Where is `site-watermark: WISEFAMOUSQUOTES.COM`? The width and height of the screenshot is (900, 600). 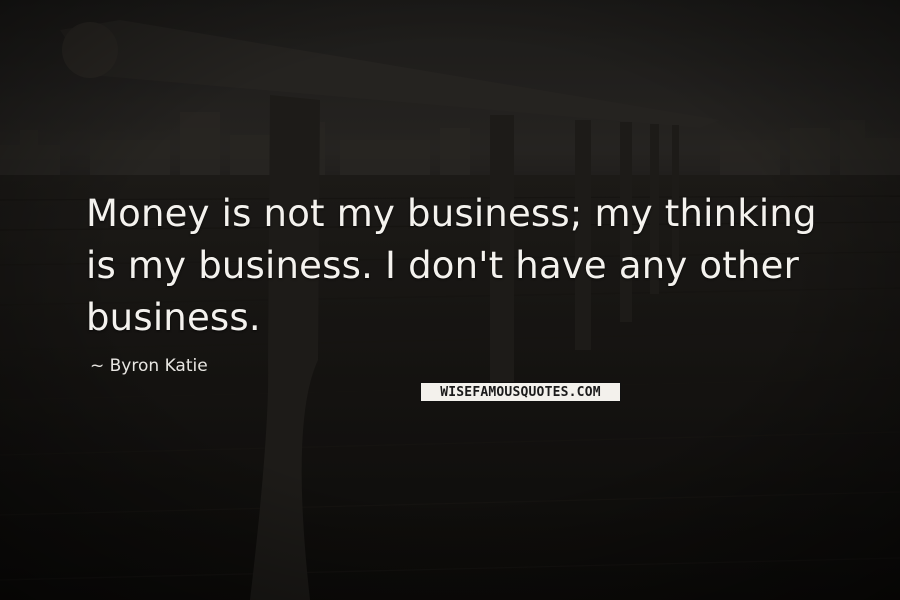
site-watermark: WISEFAMOUSQUOTES.COM is located at coordinates (520, 392).